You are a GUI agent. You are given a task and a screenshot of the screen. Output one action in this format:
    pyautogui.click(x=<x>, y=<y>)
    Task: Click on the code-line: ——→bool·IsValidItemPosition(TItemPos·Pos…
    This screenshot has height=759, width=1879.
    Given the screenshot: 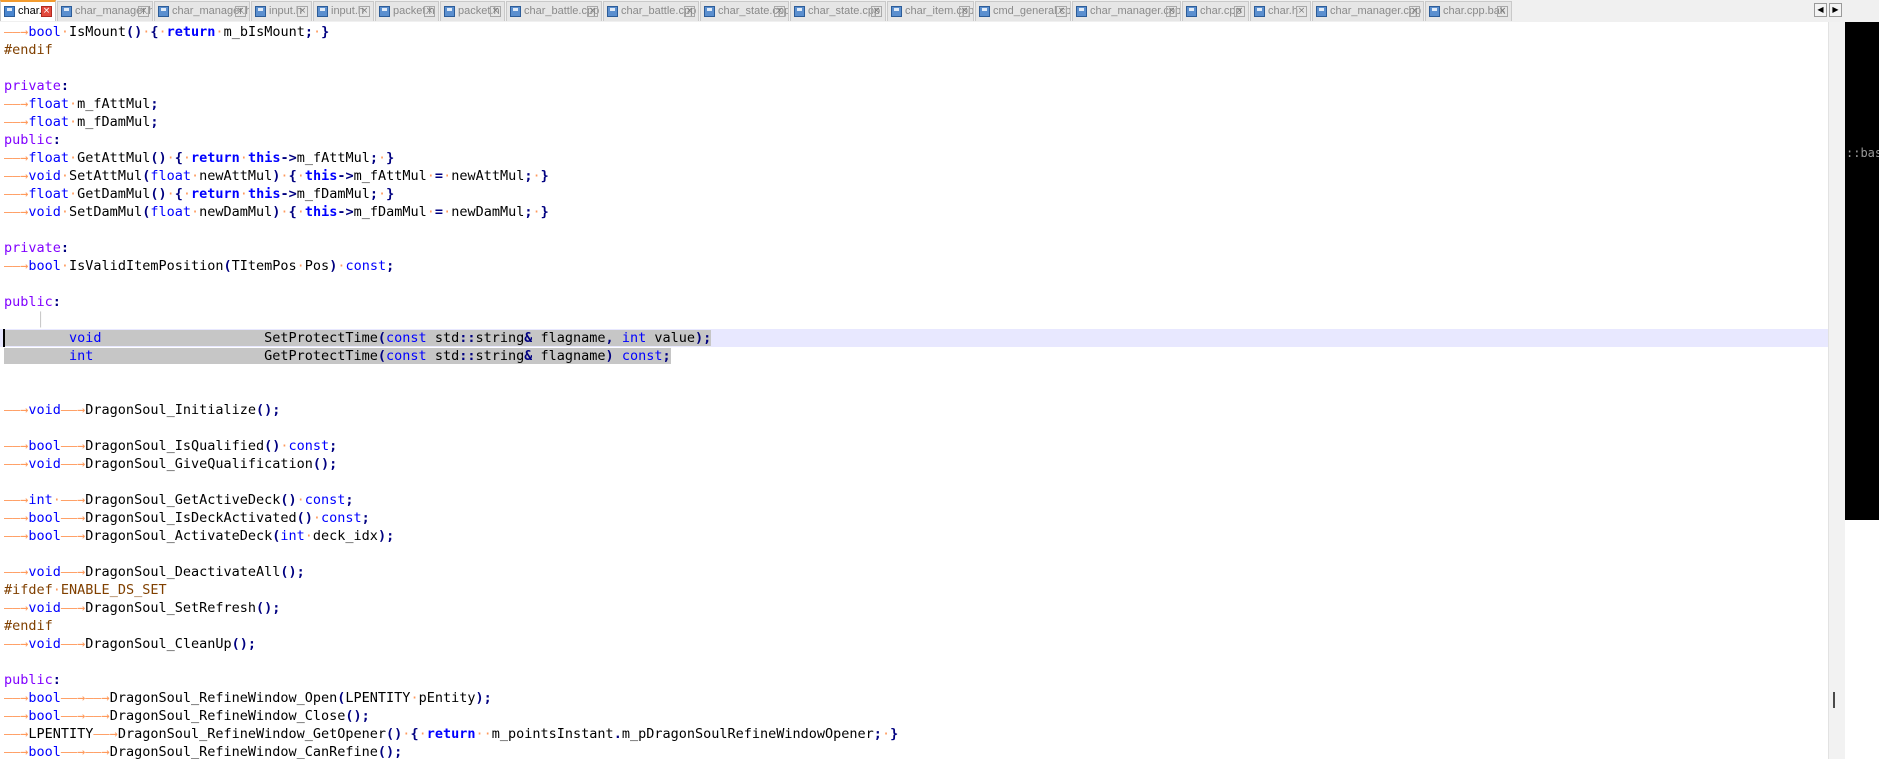 What is the action you would take?
    pyautogui.click(x=914, y=266)
    